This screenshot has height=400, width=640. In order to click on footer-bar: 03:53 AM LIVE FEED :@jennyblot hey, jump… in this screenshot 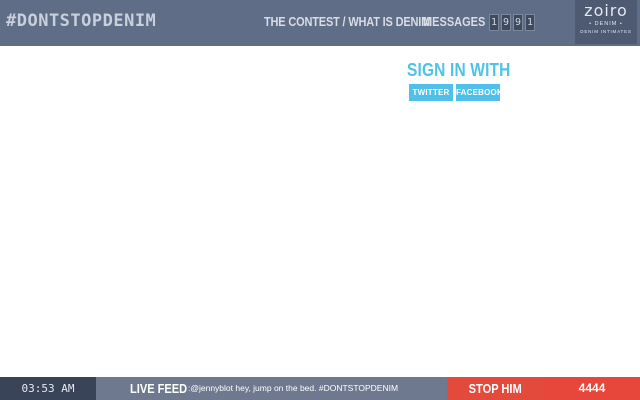, I will do `click(320, 388)`.